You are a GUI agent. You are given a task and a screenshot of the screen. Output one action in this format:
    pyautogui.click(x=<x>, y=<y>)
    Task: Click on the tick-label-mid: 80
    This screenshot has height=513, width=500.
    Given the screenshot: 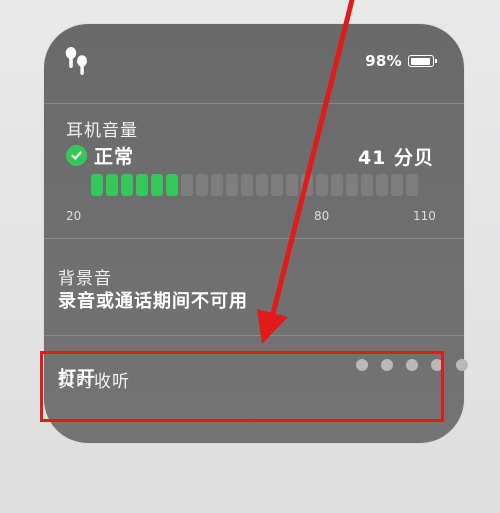 What is the action you would take?
    pyautogui.click(x=322, y=216)
    